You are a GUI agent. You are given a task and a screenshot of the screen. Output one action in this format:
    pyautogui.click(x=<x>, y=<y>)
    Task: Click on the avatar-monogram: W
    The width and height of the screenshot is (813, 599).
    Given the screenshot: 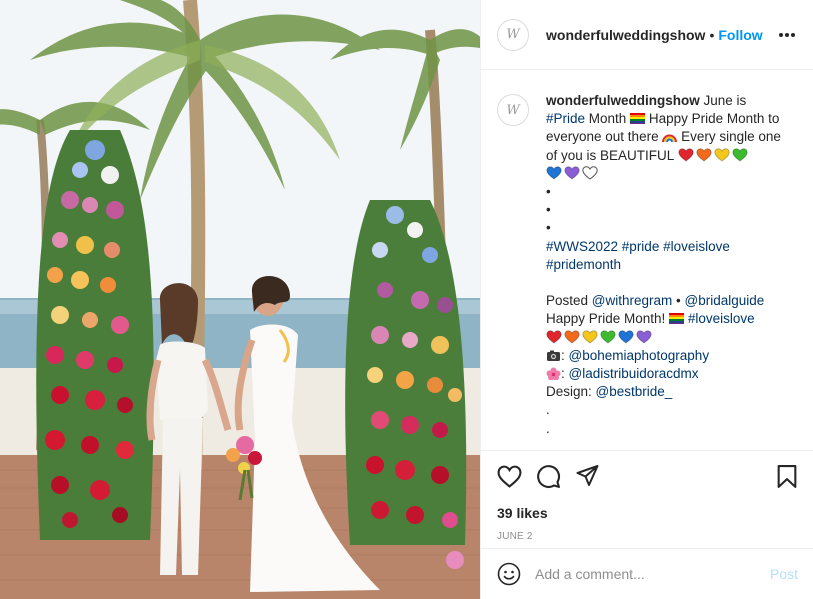 What is the action you would take?
    pyautogui.click(x=513, y=34)
    